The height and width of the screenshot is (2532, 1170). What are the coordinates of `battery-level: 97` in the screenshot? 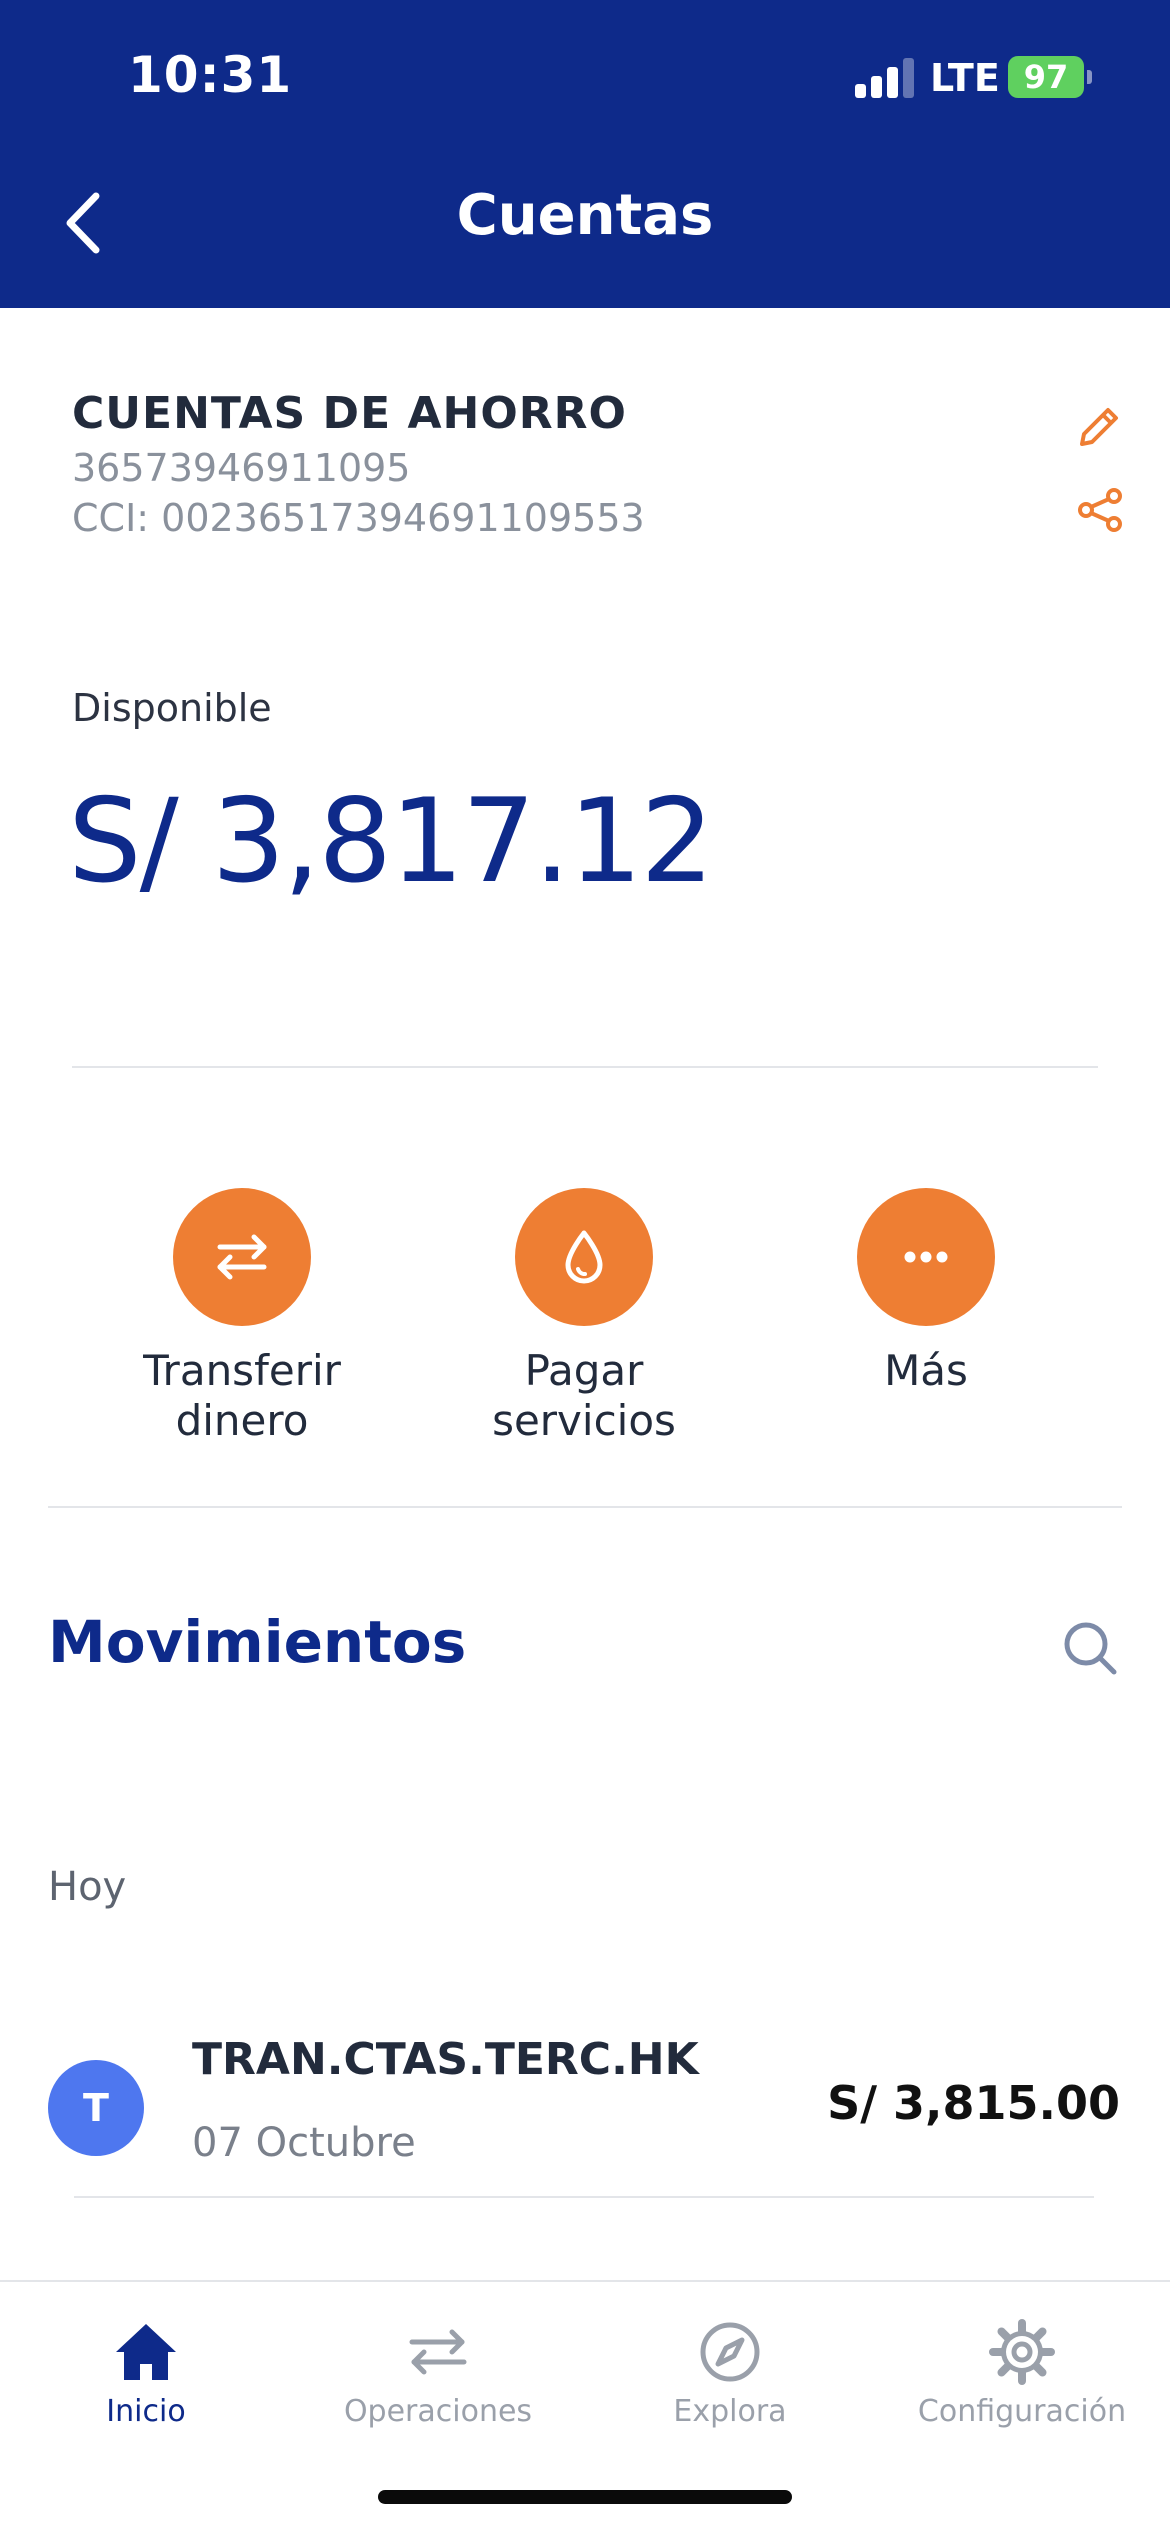 It's located at (1046, 77).